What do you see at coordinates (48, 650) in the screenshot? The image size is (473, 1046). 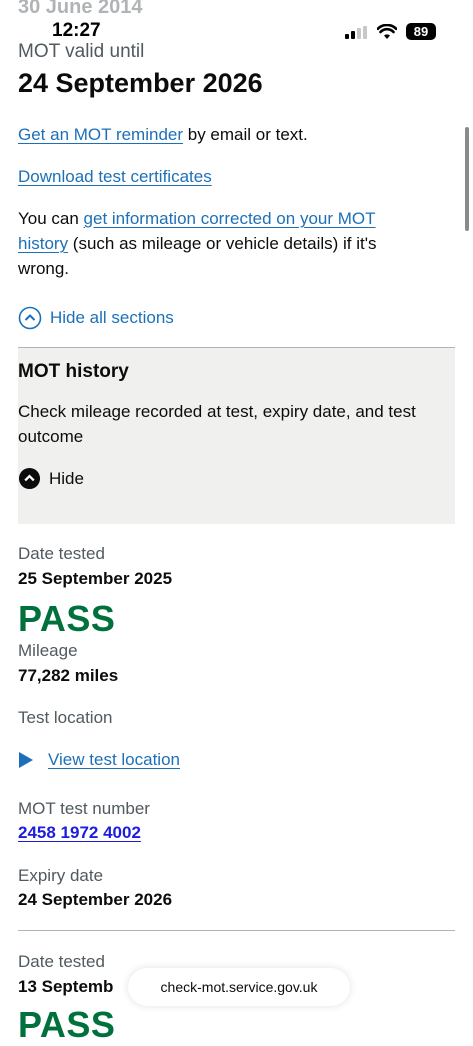 I see `mileage-label: Mileage` at bounding box center [48, 650].